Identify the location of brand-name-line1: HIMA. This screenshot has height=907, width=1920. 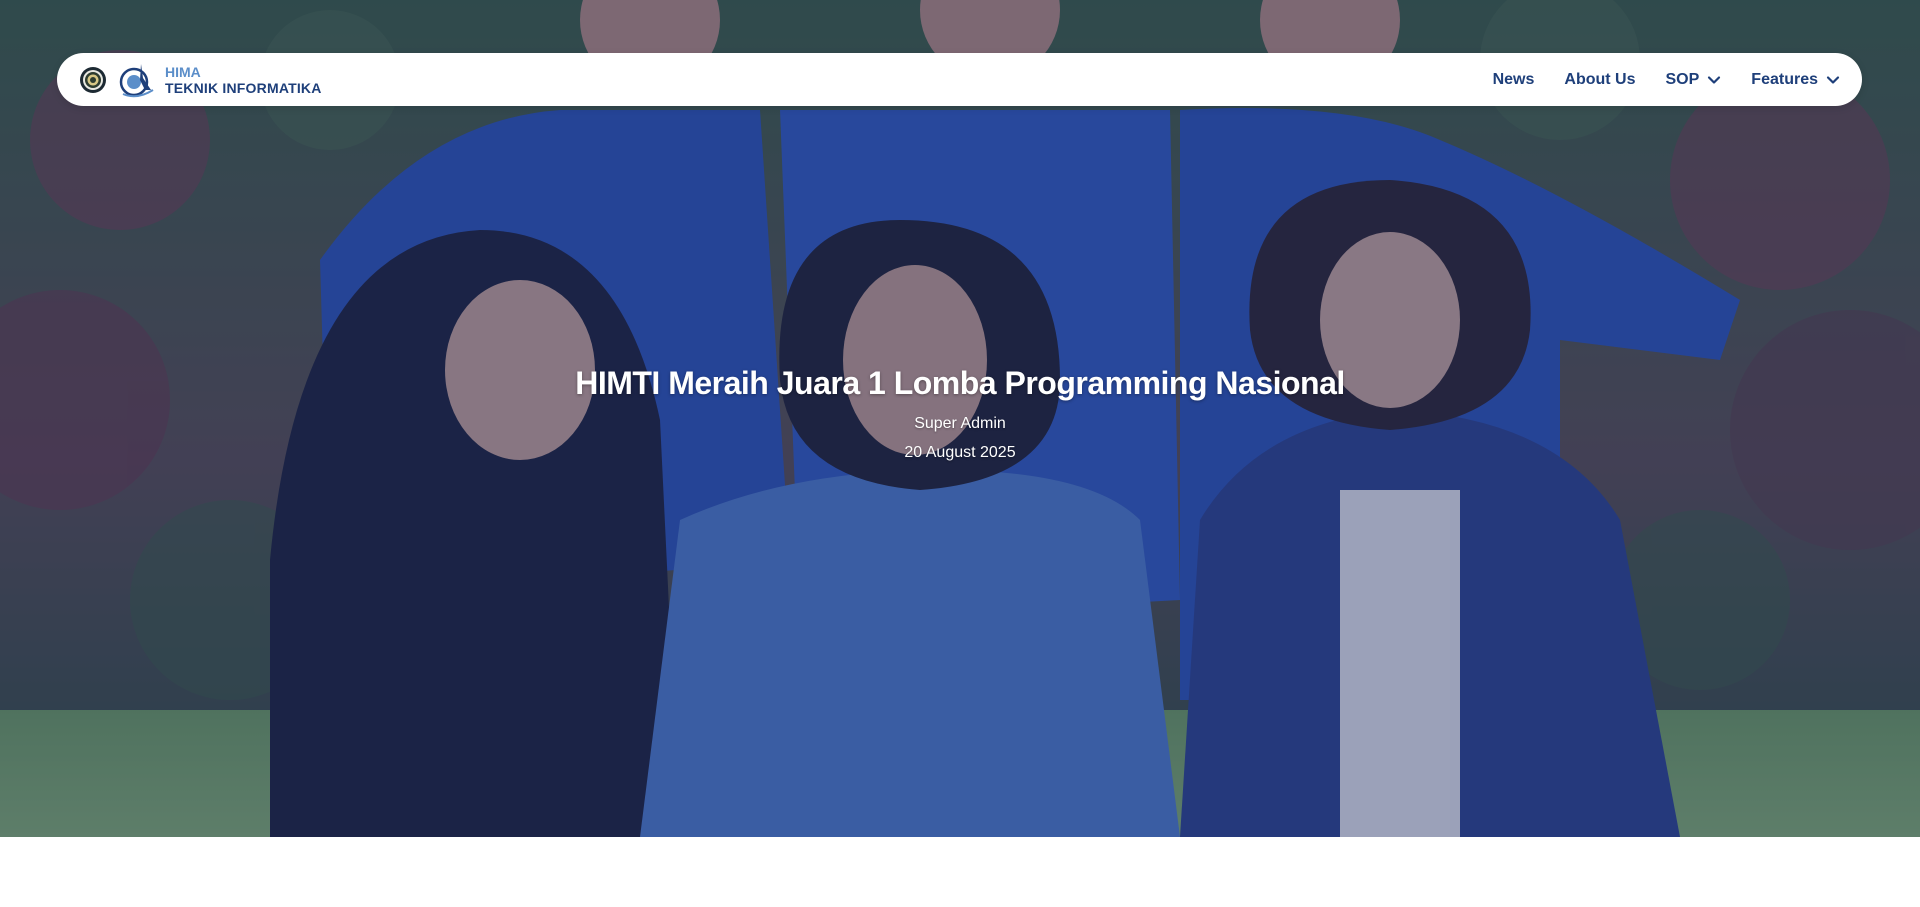
(183, 71).